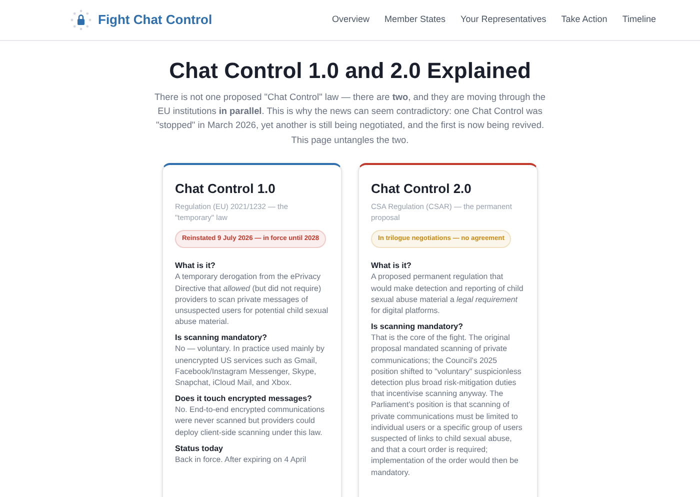 The height and width of the screenshot is (497, 700). I want to click on card-title: Chat Control 1.0, so click(225, 189).